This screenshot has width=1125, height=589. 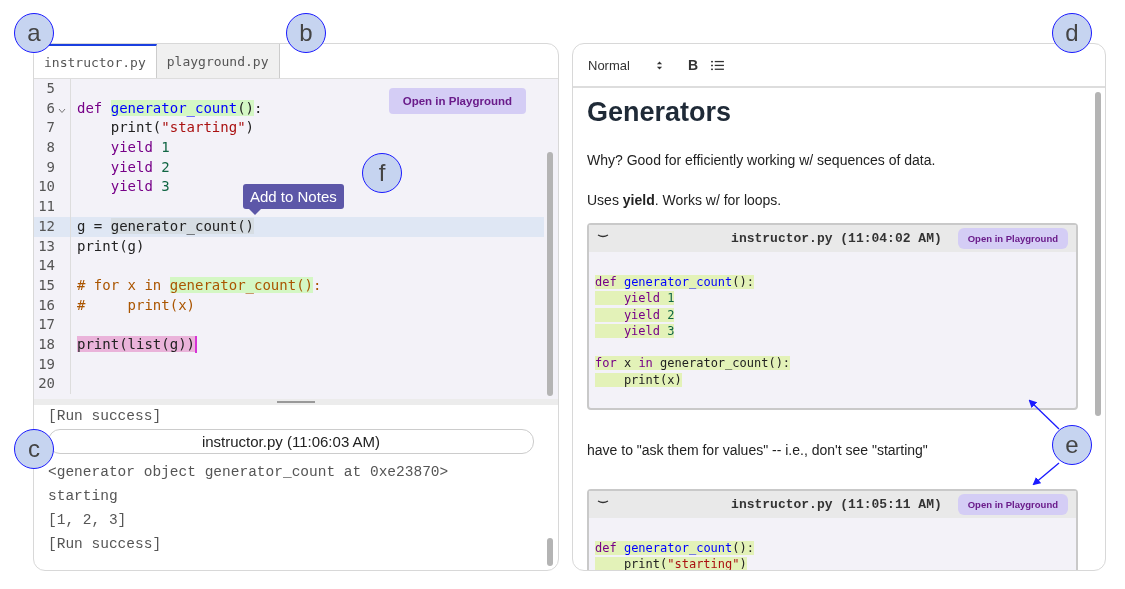 What do you see at coordinates (50, 88) in the screenshot?
I see `line-number: 5` at bounding box center [50, 88].